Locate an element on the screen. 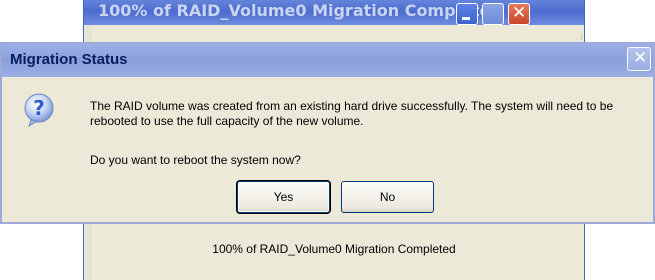  minimize-button is located at coordinates (467, 14).